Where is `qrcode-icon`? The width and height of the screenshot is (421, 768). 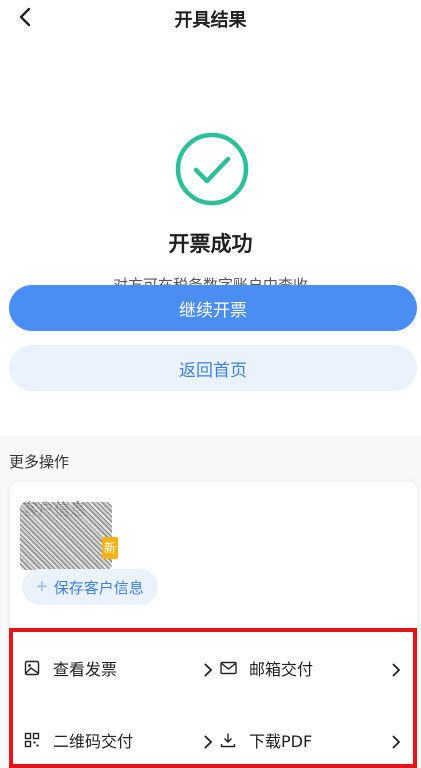
qrcode-icon is located at coordinates (32, 740).